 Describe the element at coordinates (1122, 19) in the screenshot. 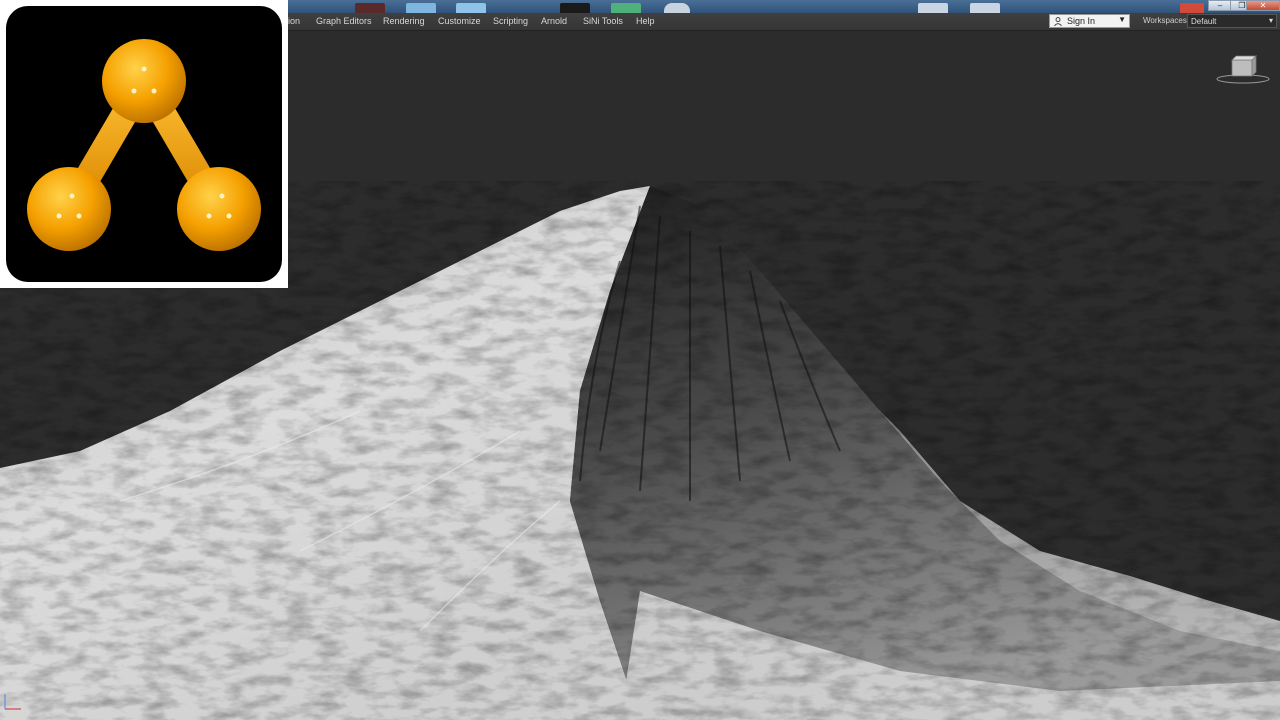

I see `chevron-down-icon: ▼` at that location.